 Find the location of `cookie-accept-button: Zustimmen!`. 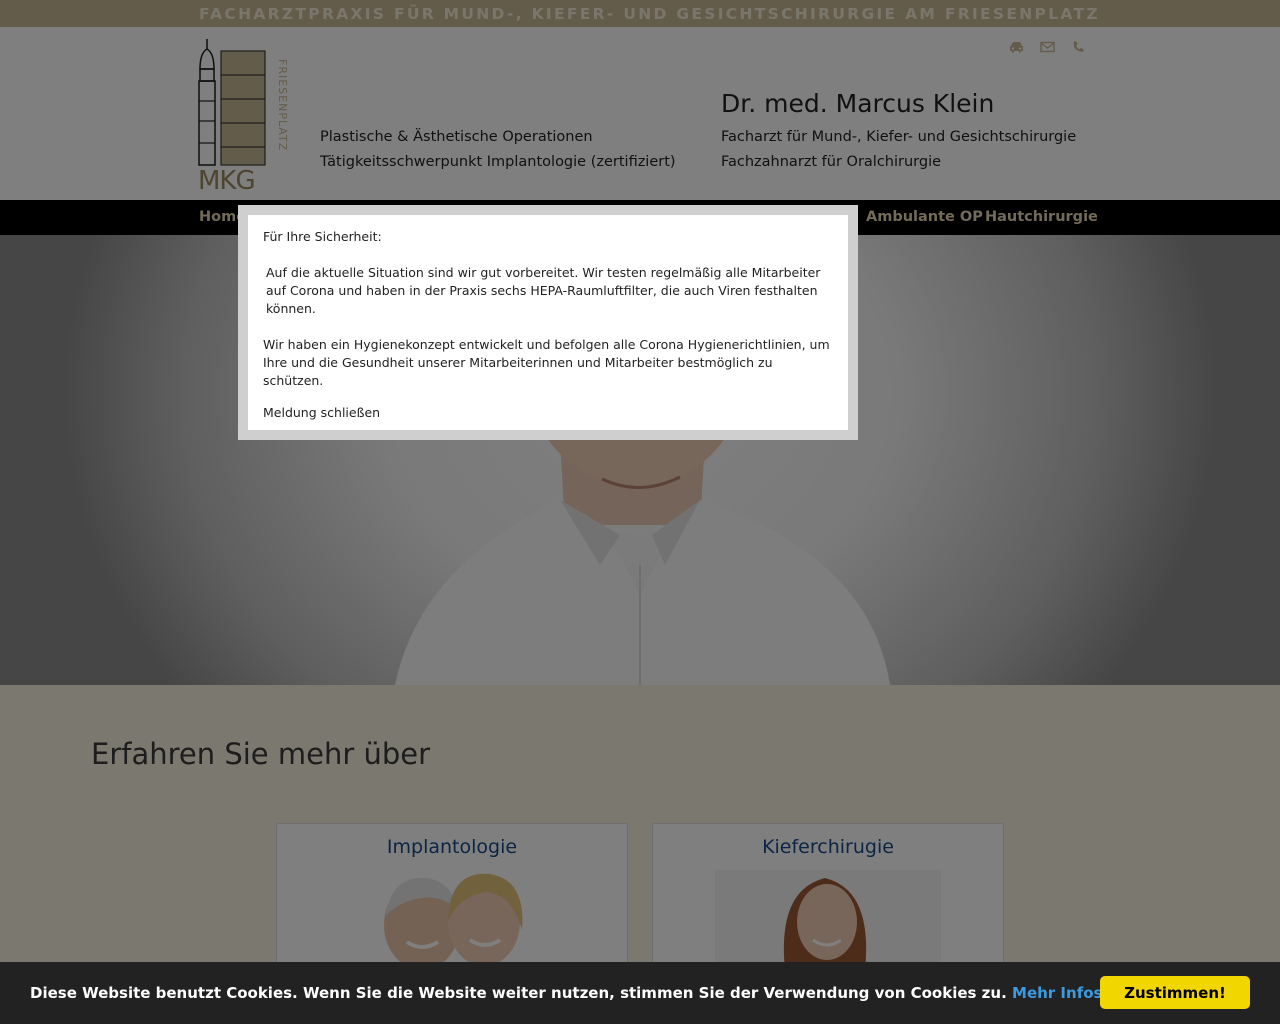

cookie-accept-button: Zustimmen! is located at coordinates (1175, 992).